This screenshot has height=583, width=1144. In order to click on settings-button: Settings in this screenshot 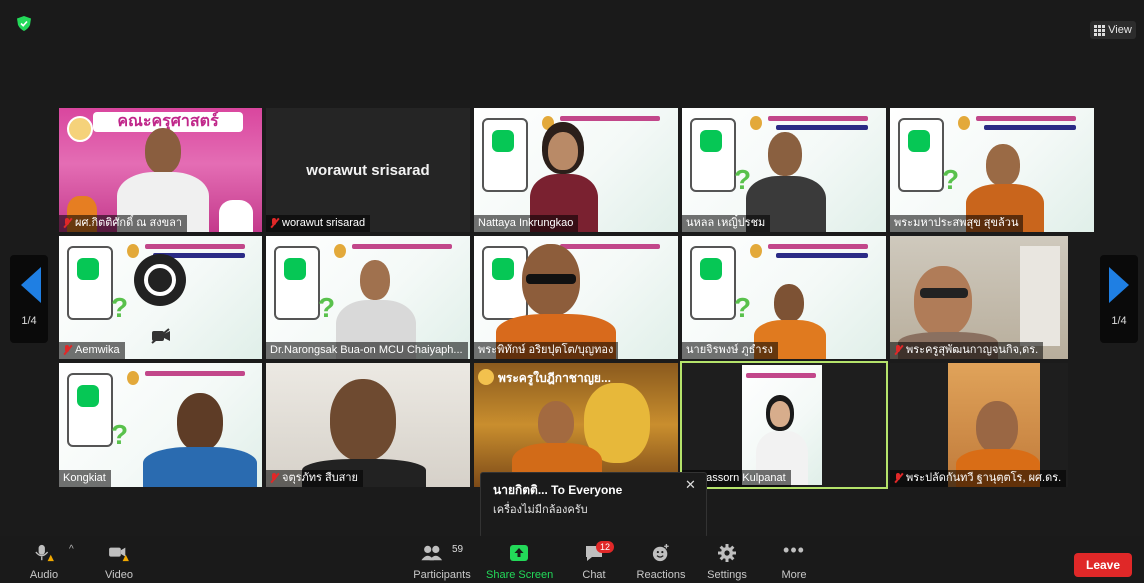, I will do `click(727, 559)`.